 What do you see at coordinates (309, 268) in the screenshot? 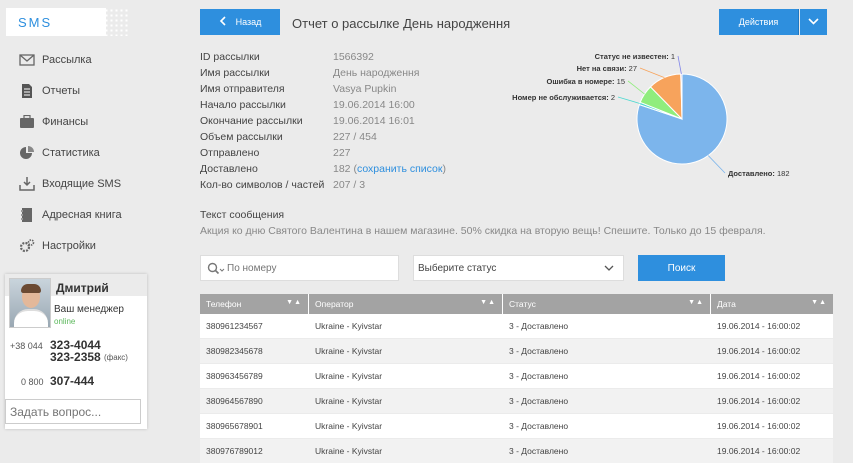
I see `search-input` at bounding box center [309, 268].